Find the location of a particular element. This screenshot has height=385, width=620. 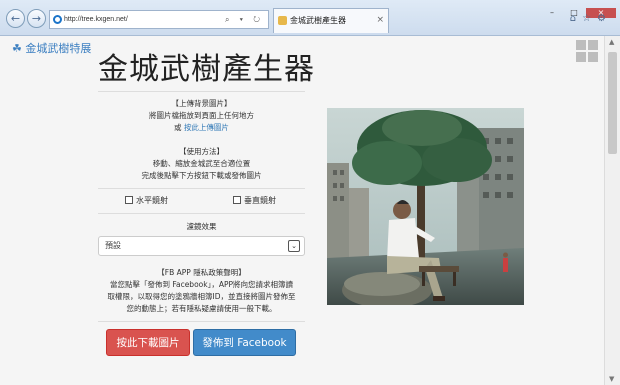

scrollbar-thumb is located at coordinates (612, 103).